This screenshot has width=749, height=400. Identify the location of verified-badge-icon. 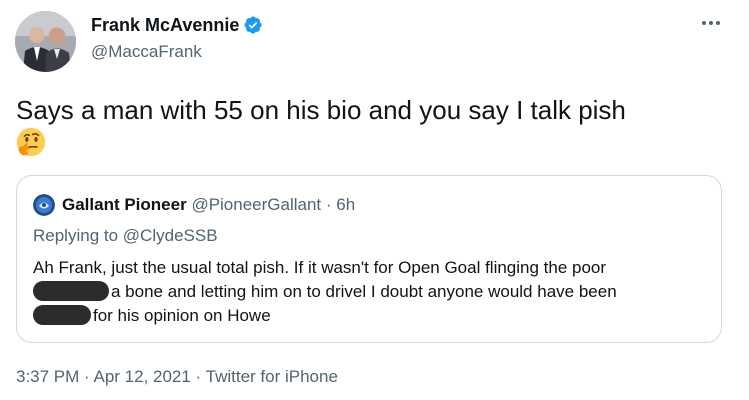
(253, 25).